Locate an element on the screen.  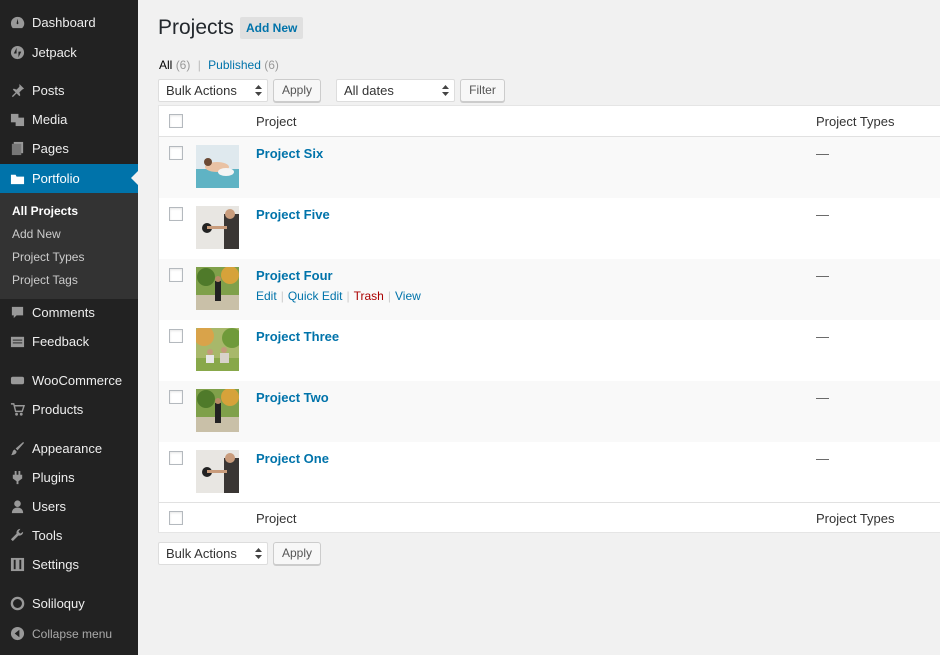
project-title-link: Project Five is located at coordinates (293, 214).